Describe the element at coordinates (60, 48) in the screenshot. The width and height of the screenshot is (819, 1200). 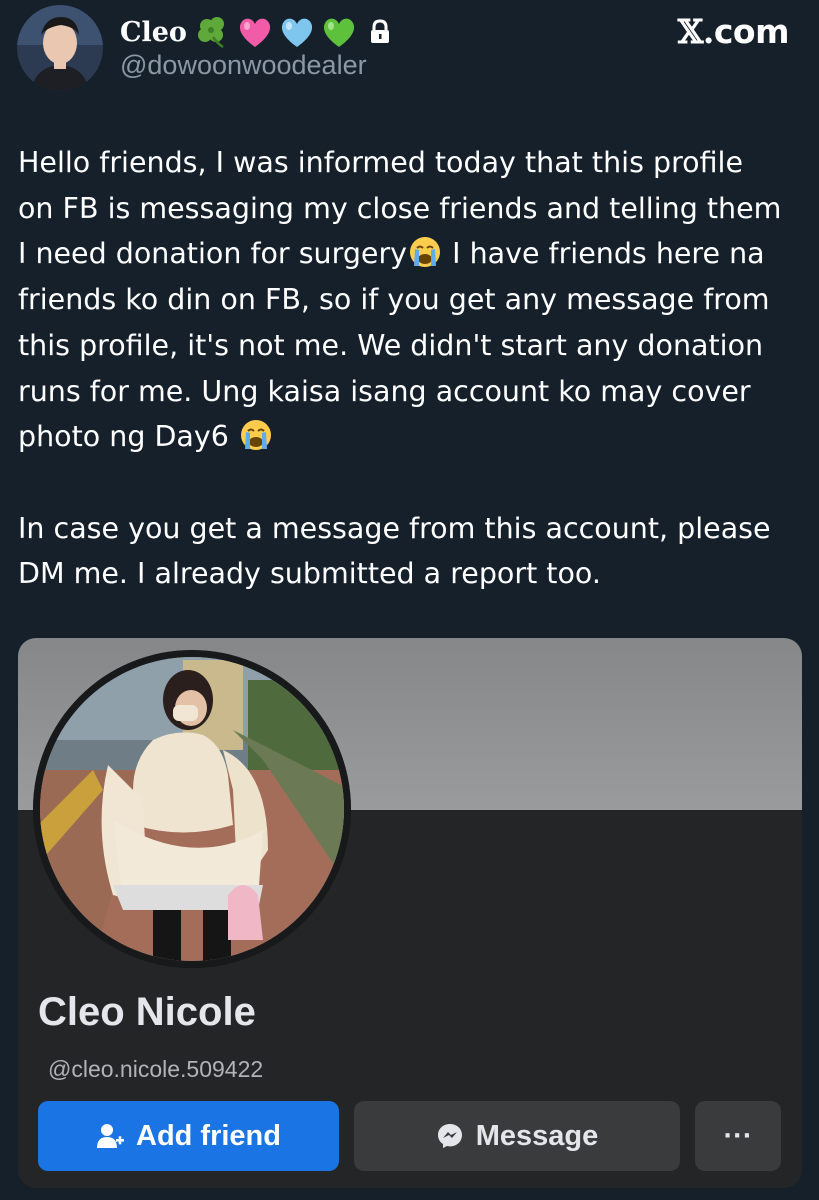
I see `author-avatar` at that location.